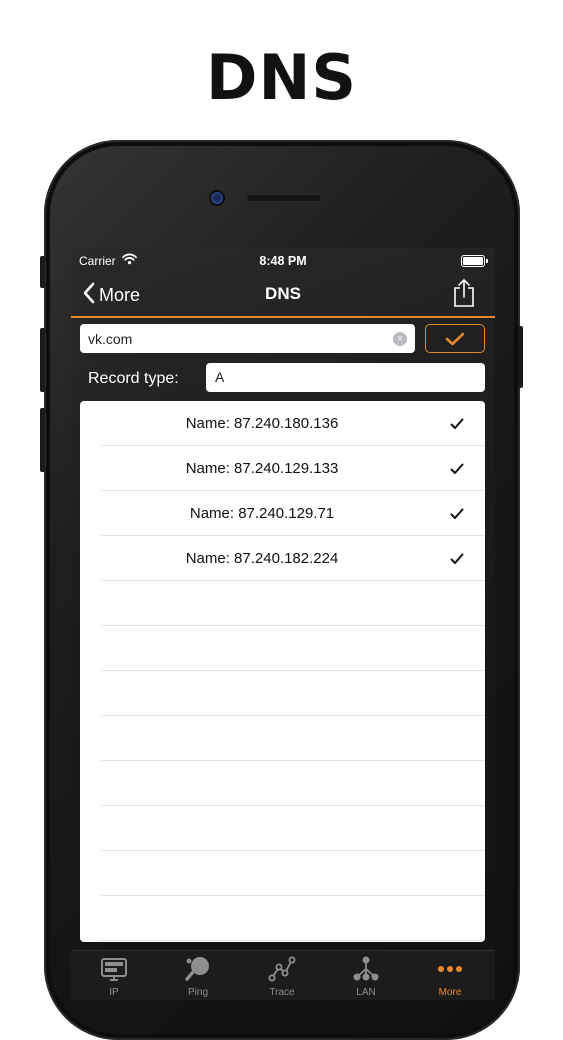  I want to click on tab-more: More, so click(450, 975).